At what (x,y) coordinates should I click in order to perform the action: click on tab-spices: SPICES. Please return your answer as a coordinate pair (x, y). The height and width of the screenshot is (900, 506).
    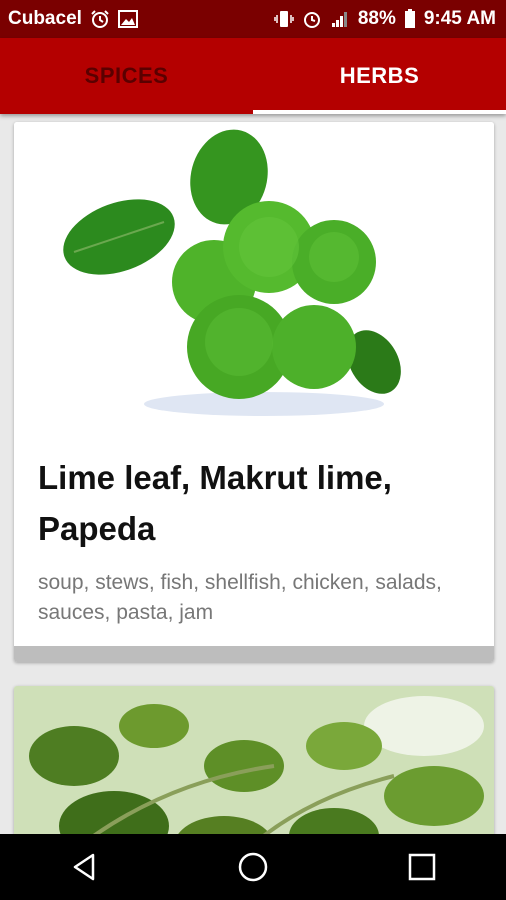
    Looking at the image, I should click on (126, 76).